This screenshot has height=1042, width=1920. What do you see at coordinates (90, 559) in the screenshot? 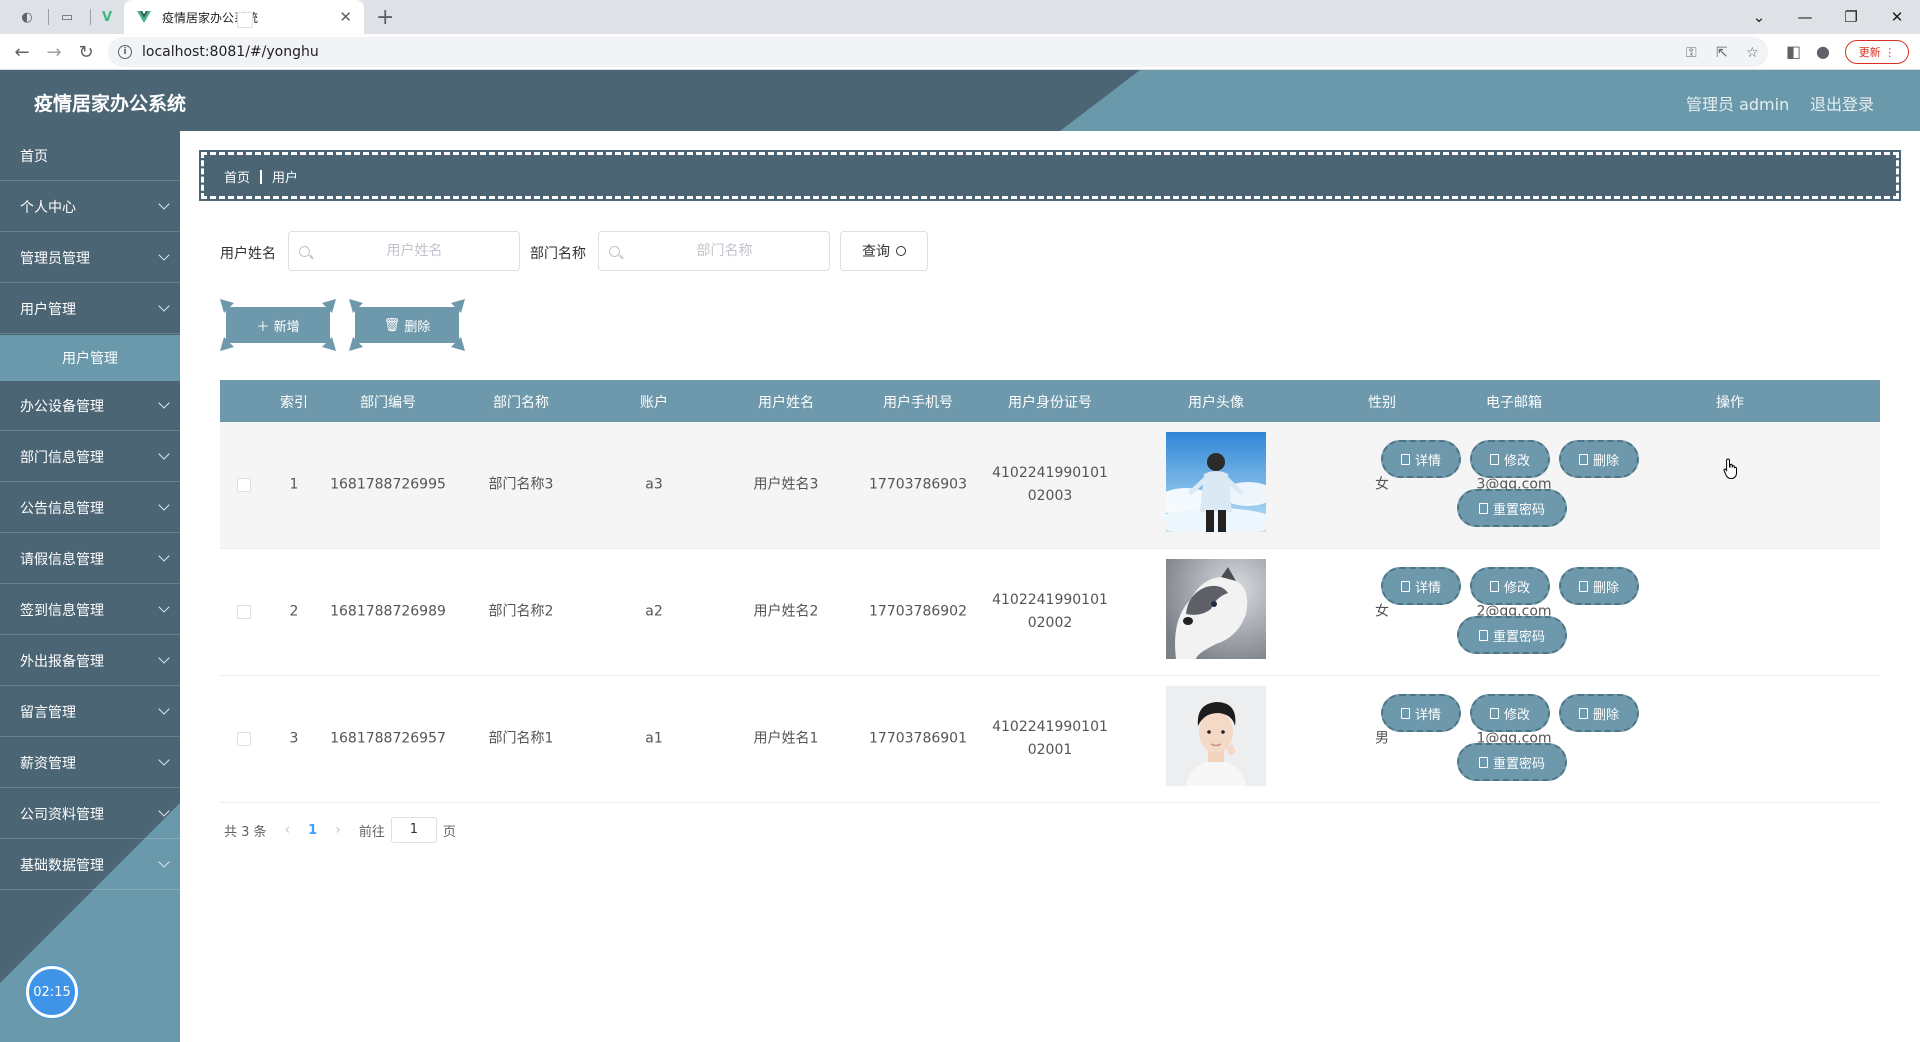
I see `sidebar-item: 请假信息管理` at bounding box center [90, 559].